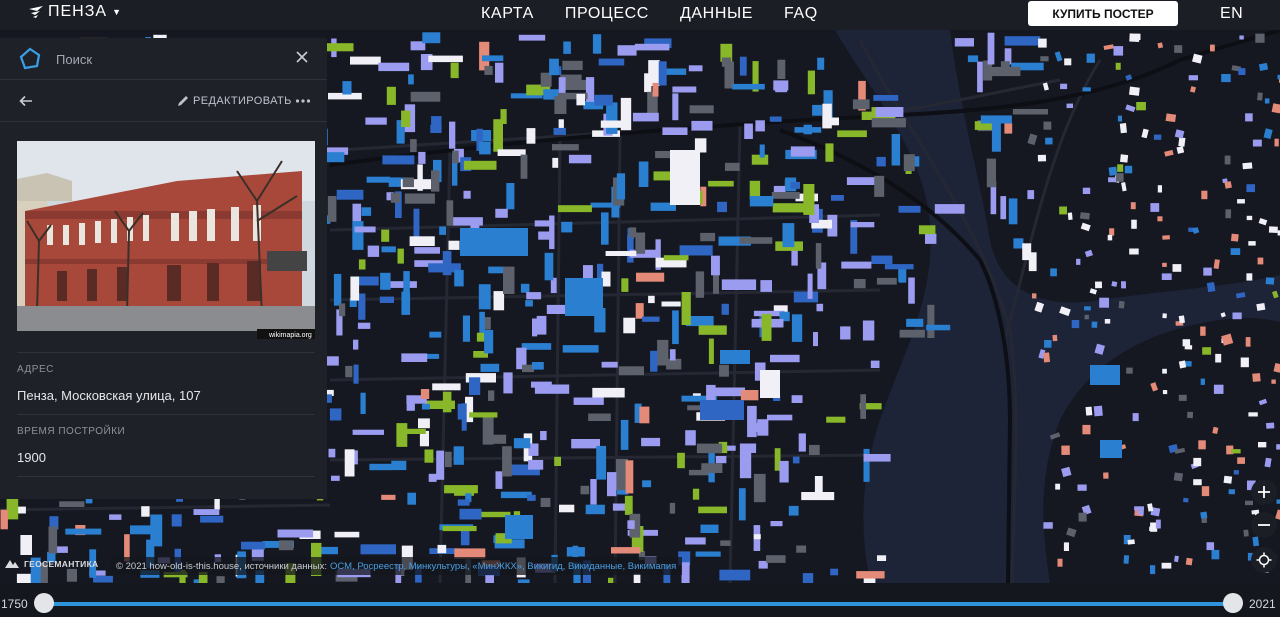 This screenshot has width=1280, height=617. I want to click on buy-poster-button: КУПИТЬ ПОСТЕР, so click(1103, 13).